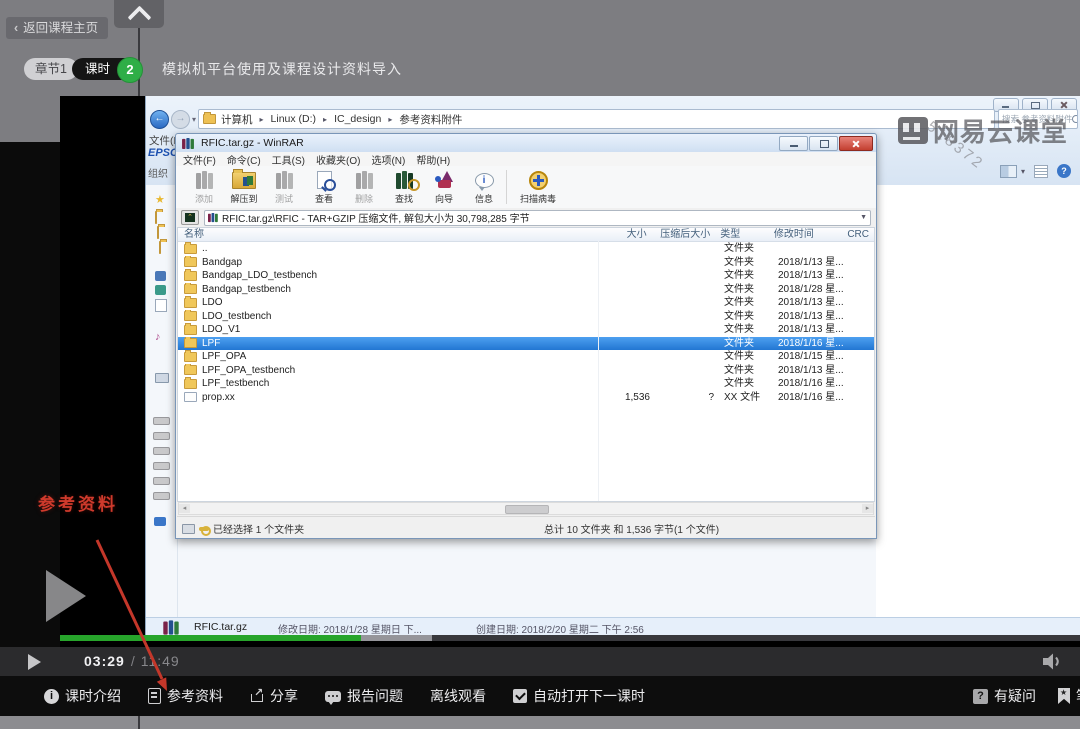 The image size is (1080, 729). I want to click on have-question-button: 有疑问, so click(1004, 696).